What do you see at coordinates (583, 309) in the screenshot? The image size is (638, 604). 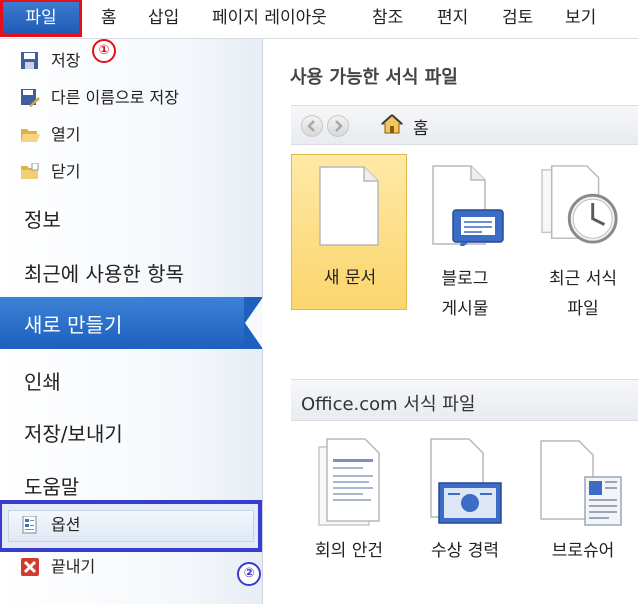 I see `template-recent-label-2: 파일` at bounding box center [583, 309].